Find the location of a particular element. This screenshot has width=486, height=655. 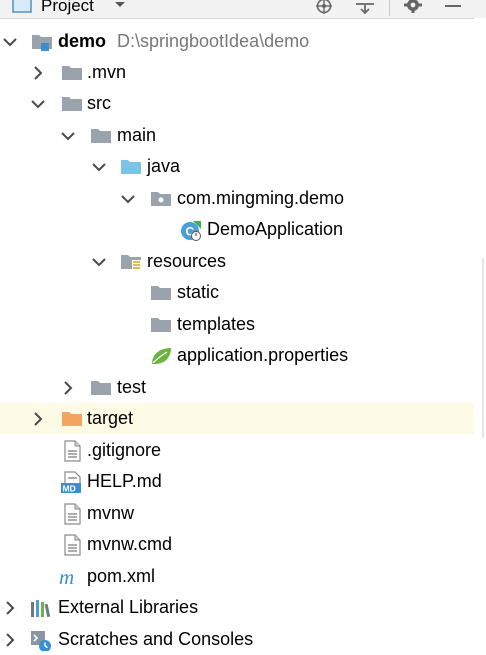

tree-row-target: target is located at coordinates (237, 418).